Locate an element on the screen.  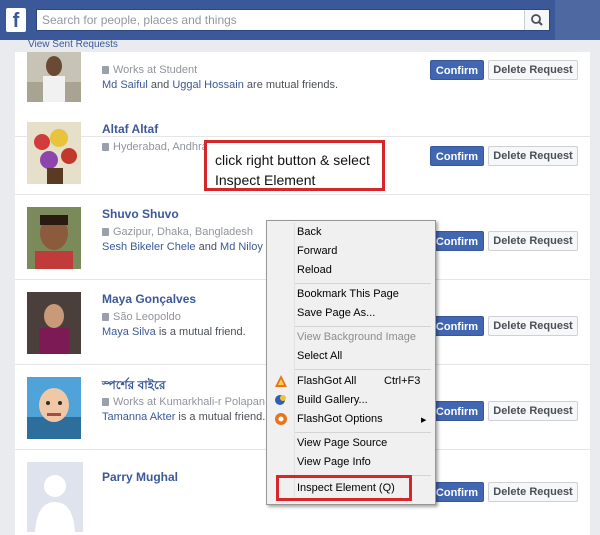
mutual-friend-link: Md Niloy a is located at coordinates (246, 247).